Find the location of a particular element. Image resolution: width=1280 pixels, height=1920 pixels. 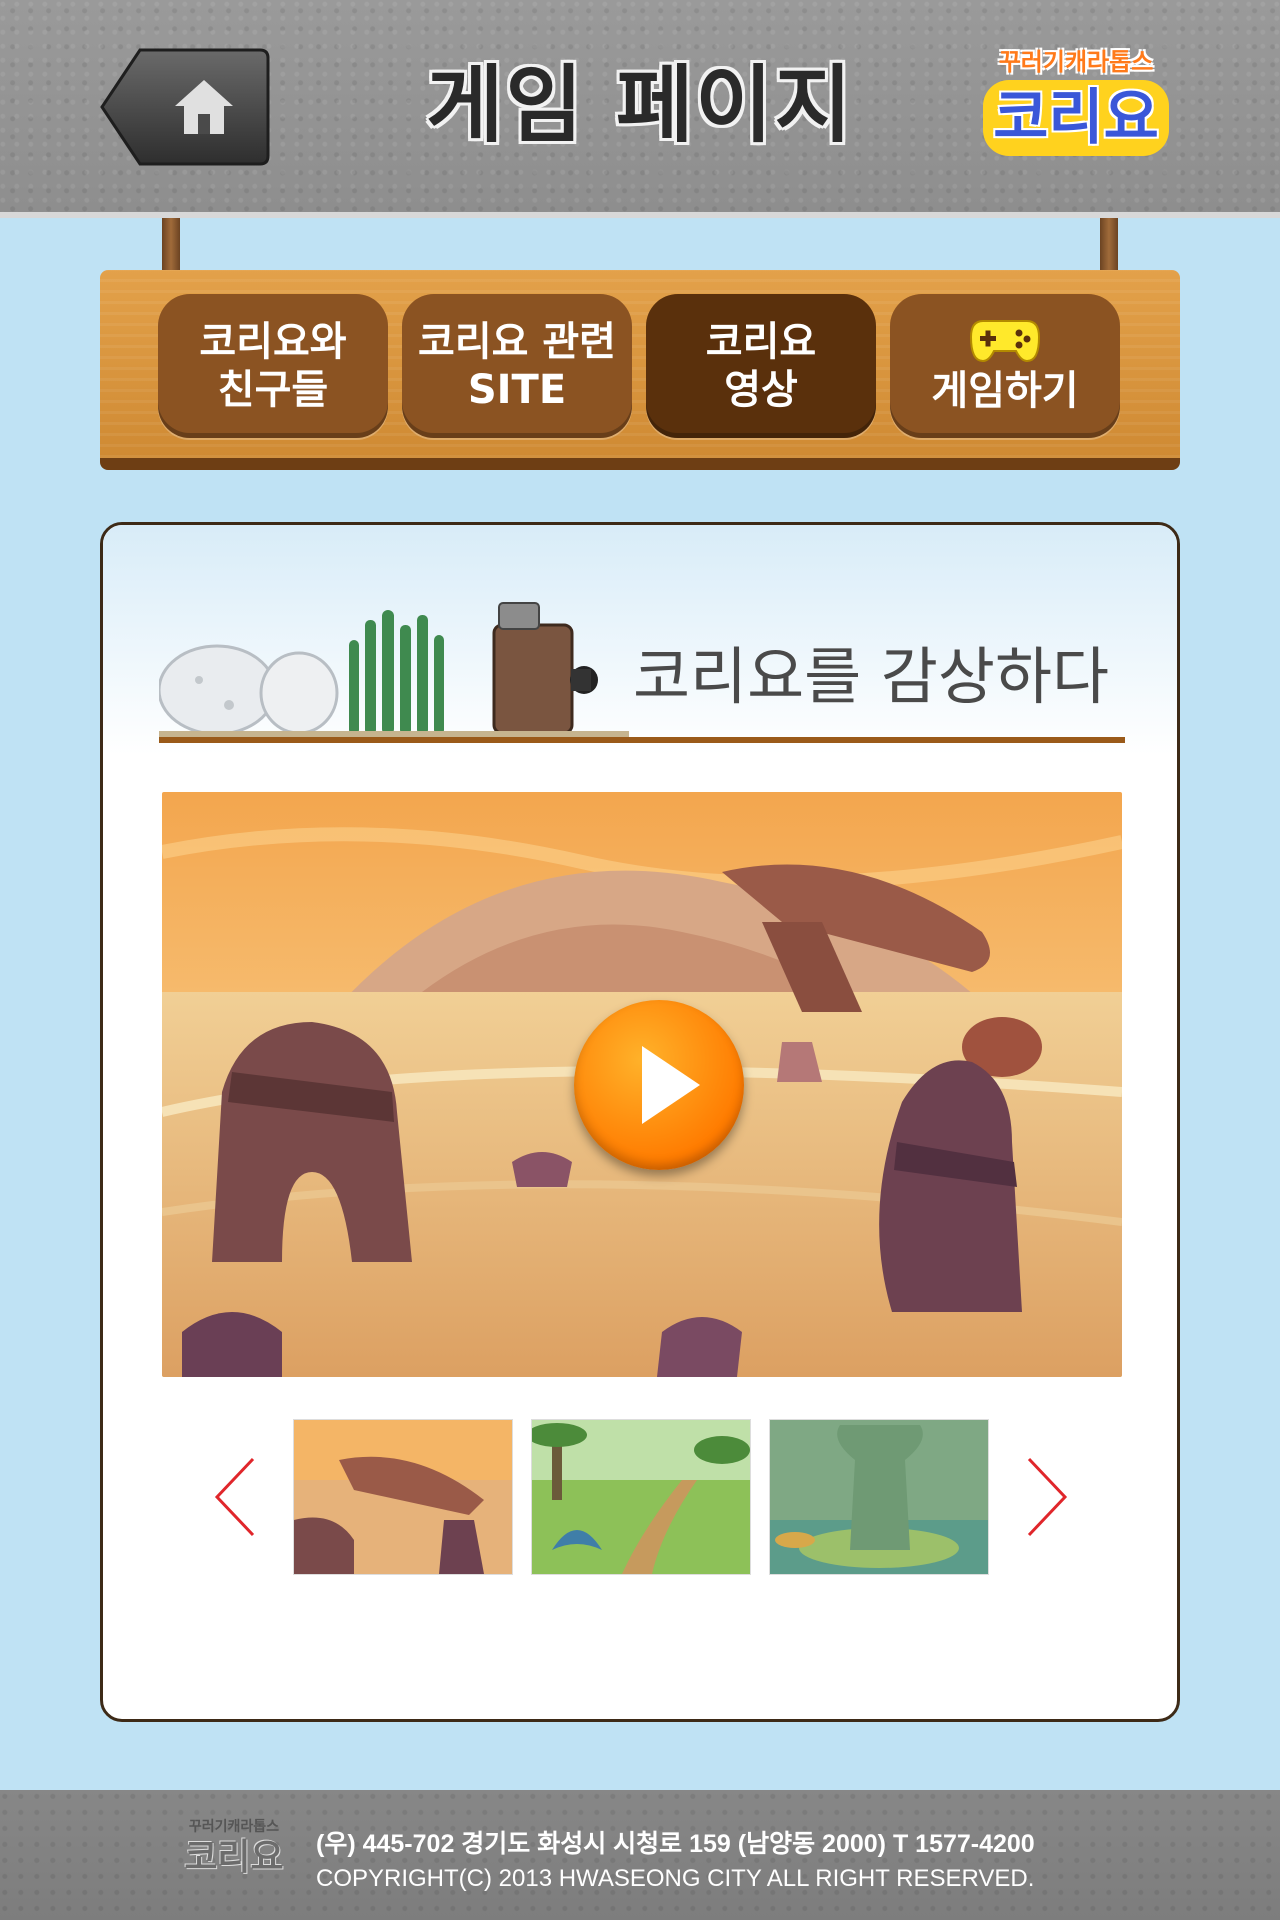

nav-related-site-button: 코리요 관련 SITE is located at coordinates (517, 366).